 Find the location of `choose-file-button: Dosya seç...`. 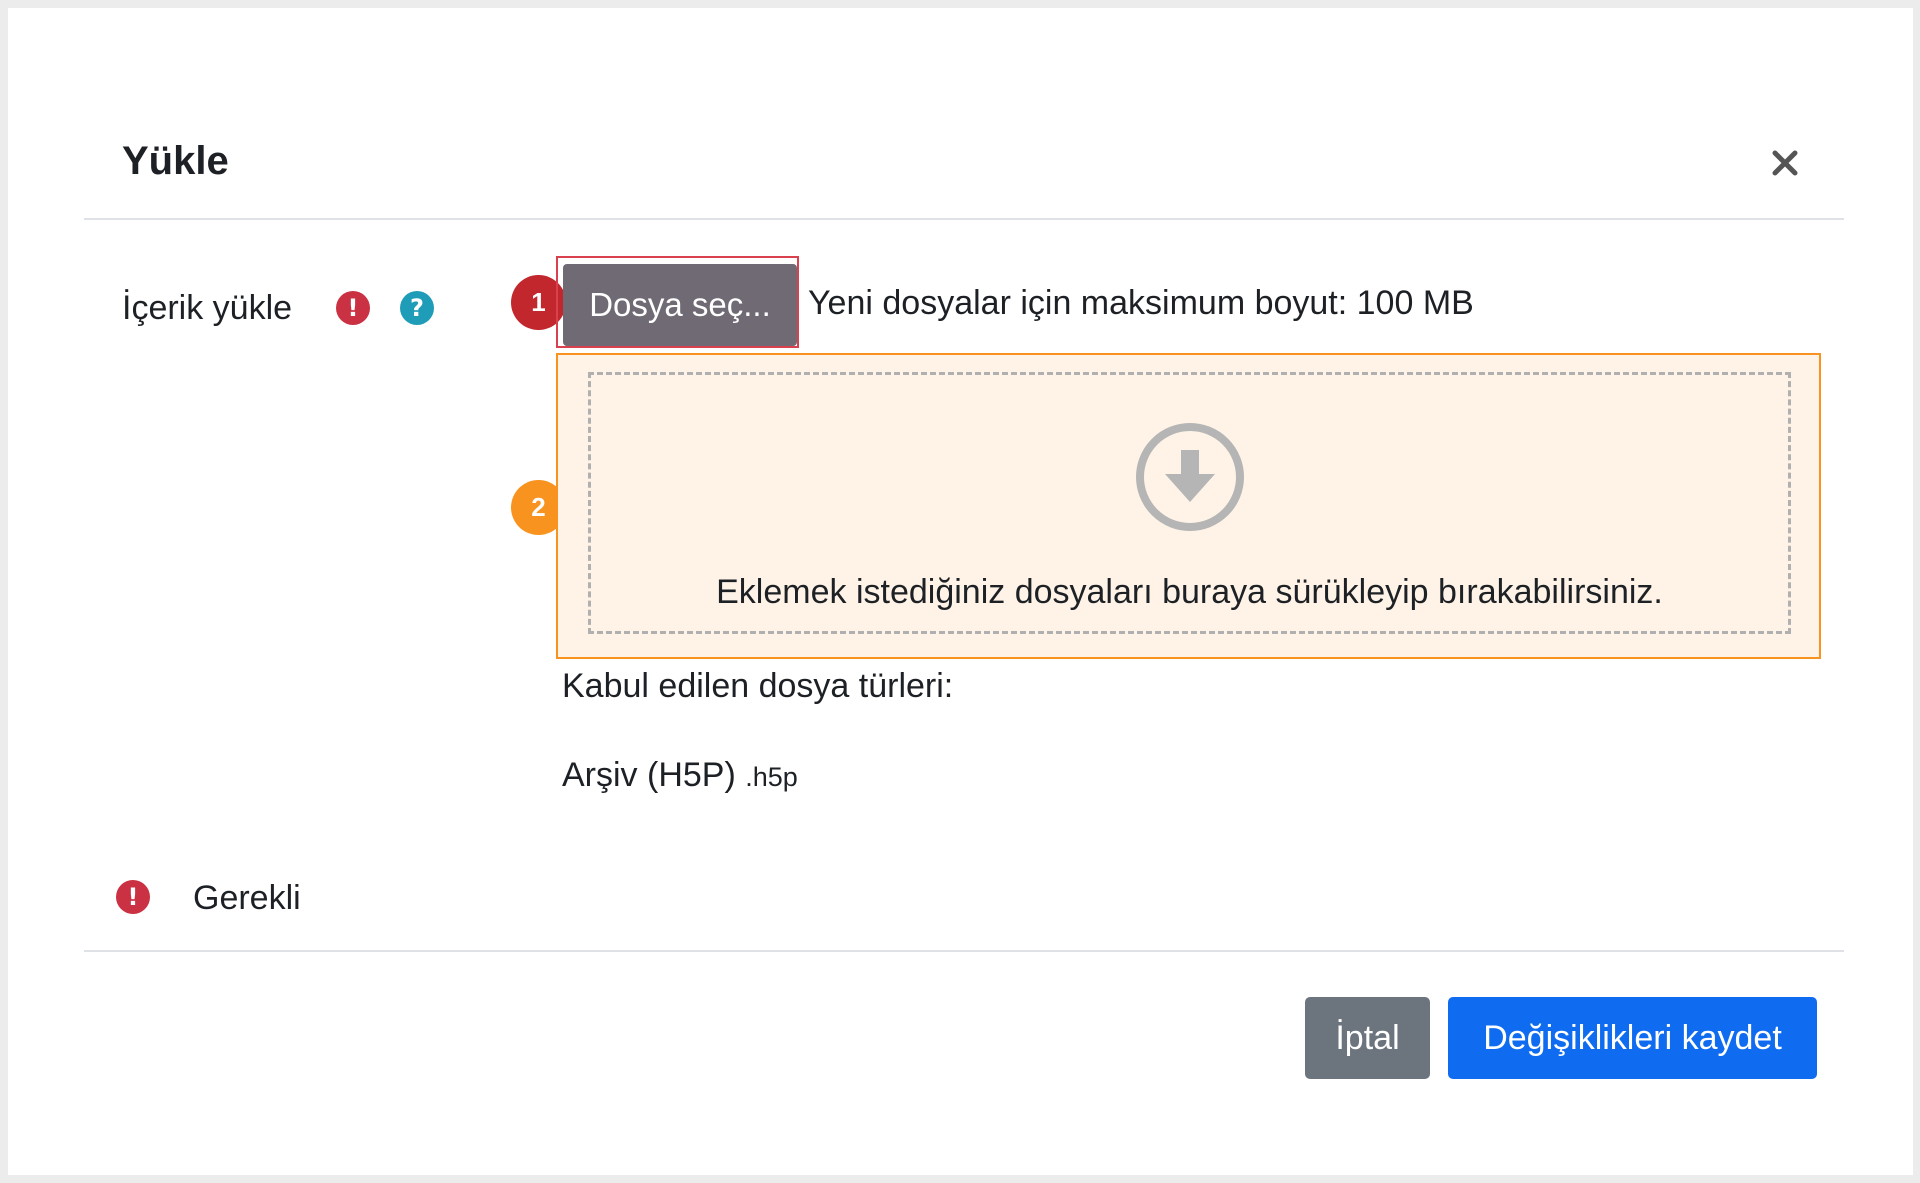

choose-file-button: Dosya seç... is located at coordinates (680, 305).